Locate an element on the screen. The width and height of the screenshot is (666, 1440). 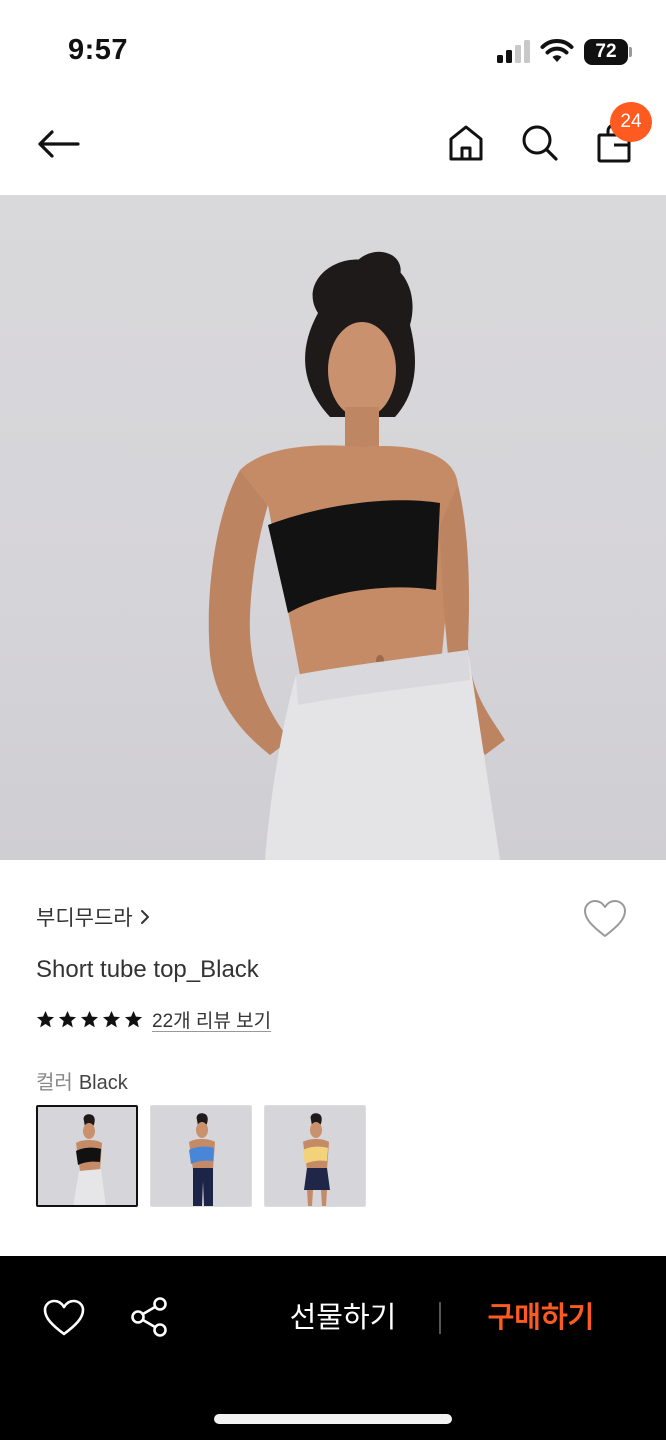
search-button is located at coordinates (540, 143).